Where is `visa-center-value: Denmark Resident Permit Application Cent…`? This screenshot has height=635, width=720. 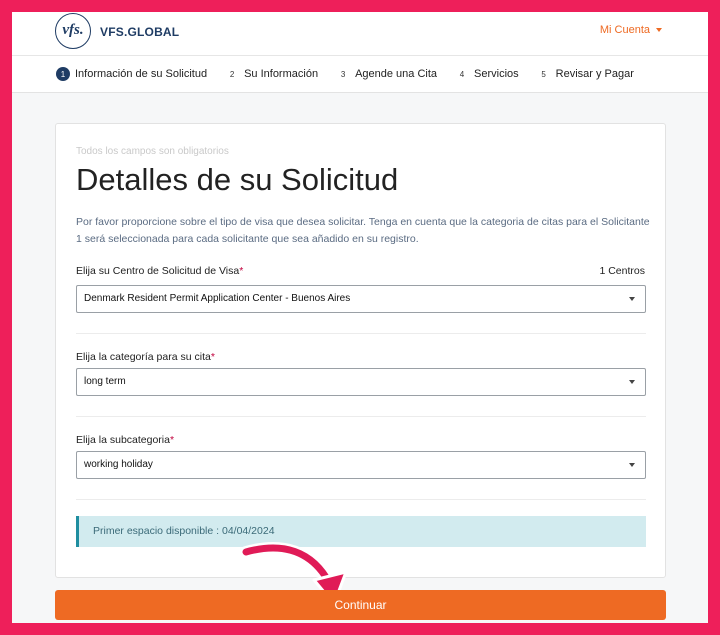
visa-center-value: Denmark Resident Permit Application Cent… is located at coordinates (217, 298).